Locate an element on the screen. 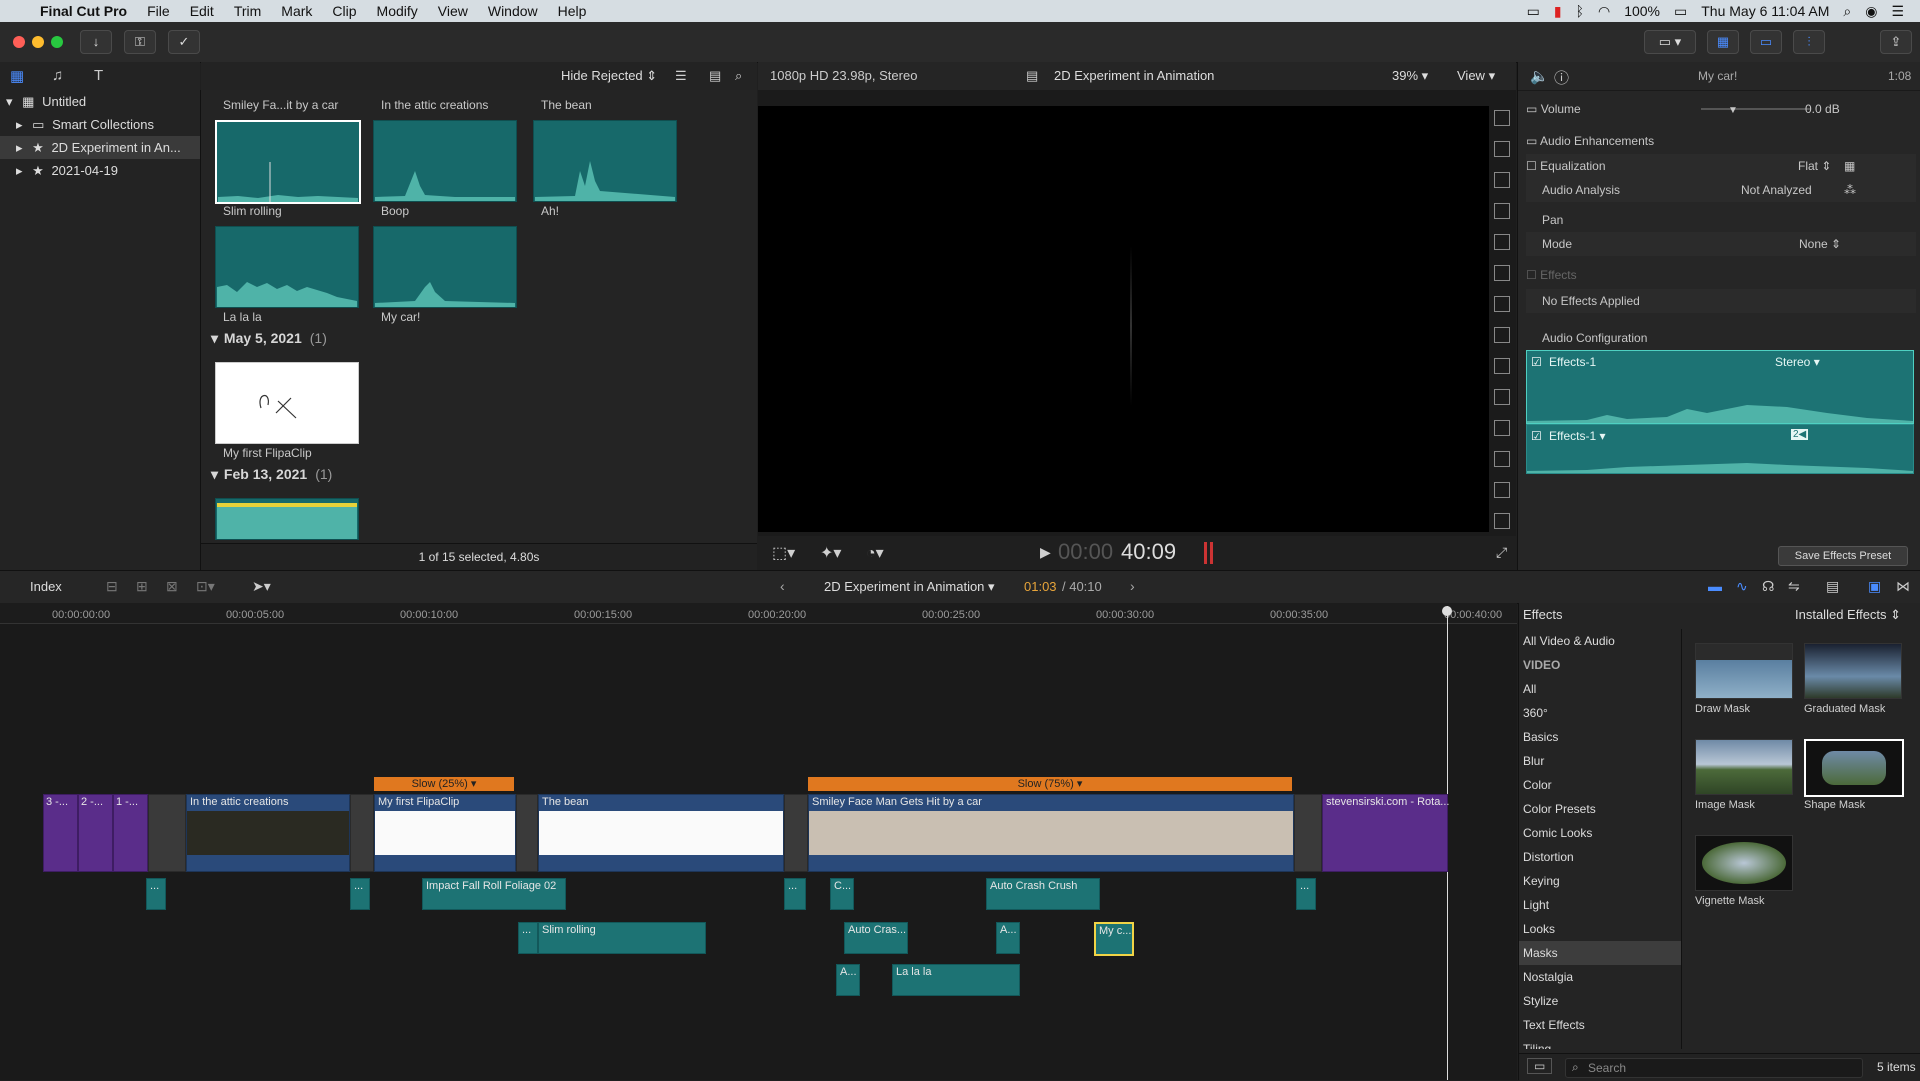  clip-thumbnail-ah is located at coordinates (605, 161).